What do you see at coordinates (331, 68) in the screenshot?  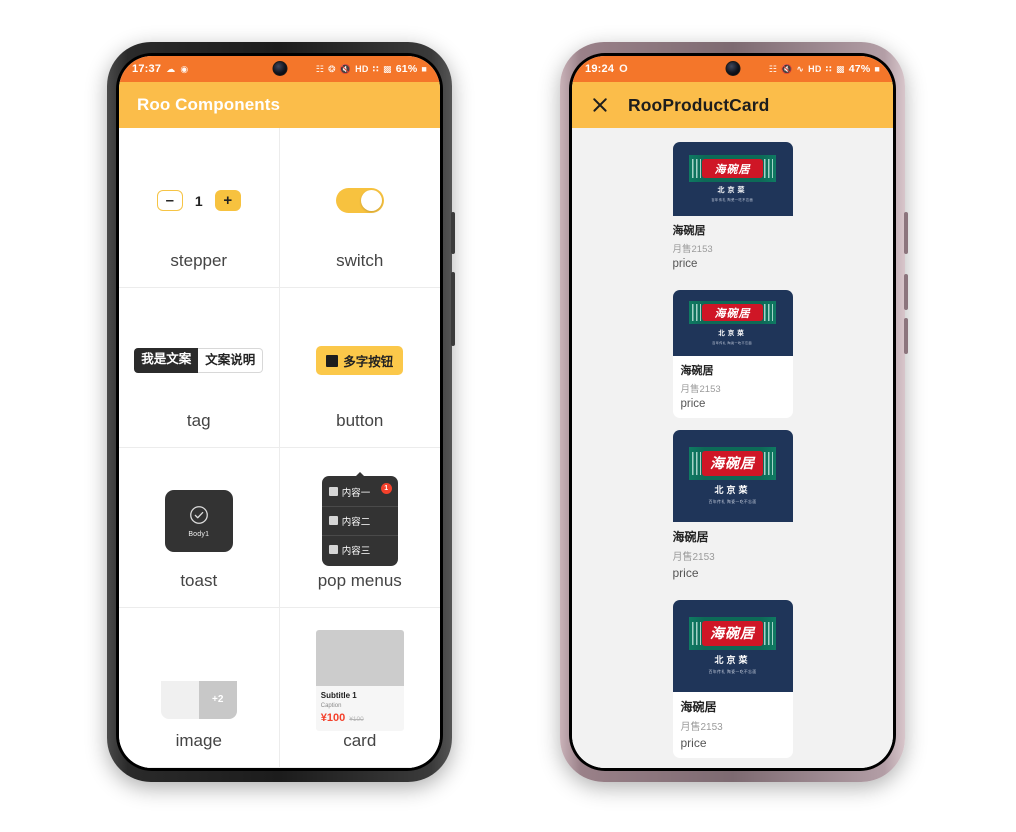 I see `bluetooth-icon: ❂` at bounding box center [331, 68].